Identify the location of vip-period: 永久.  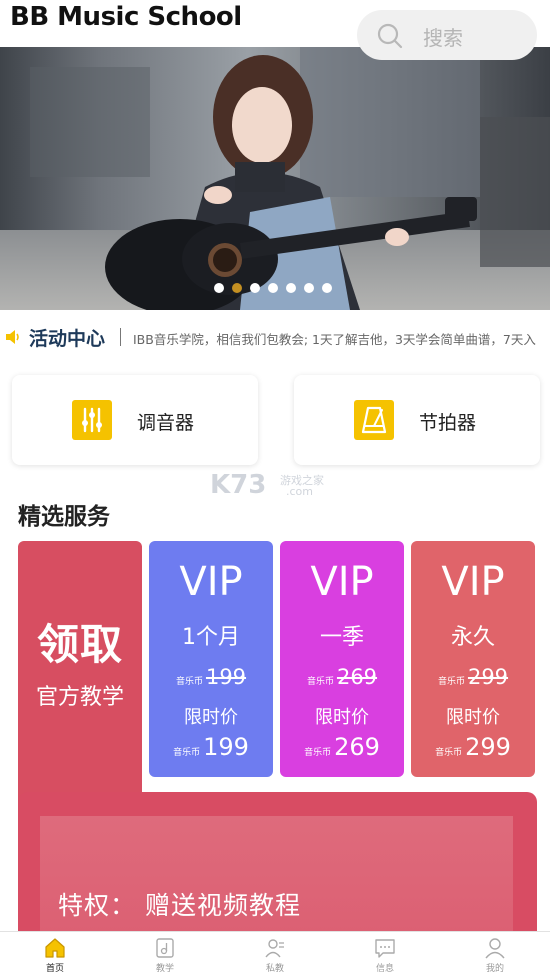
(472, 637).